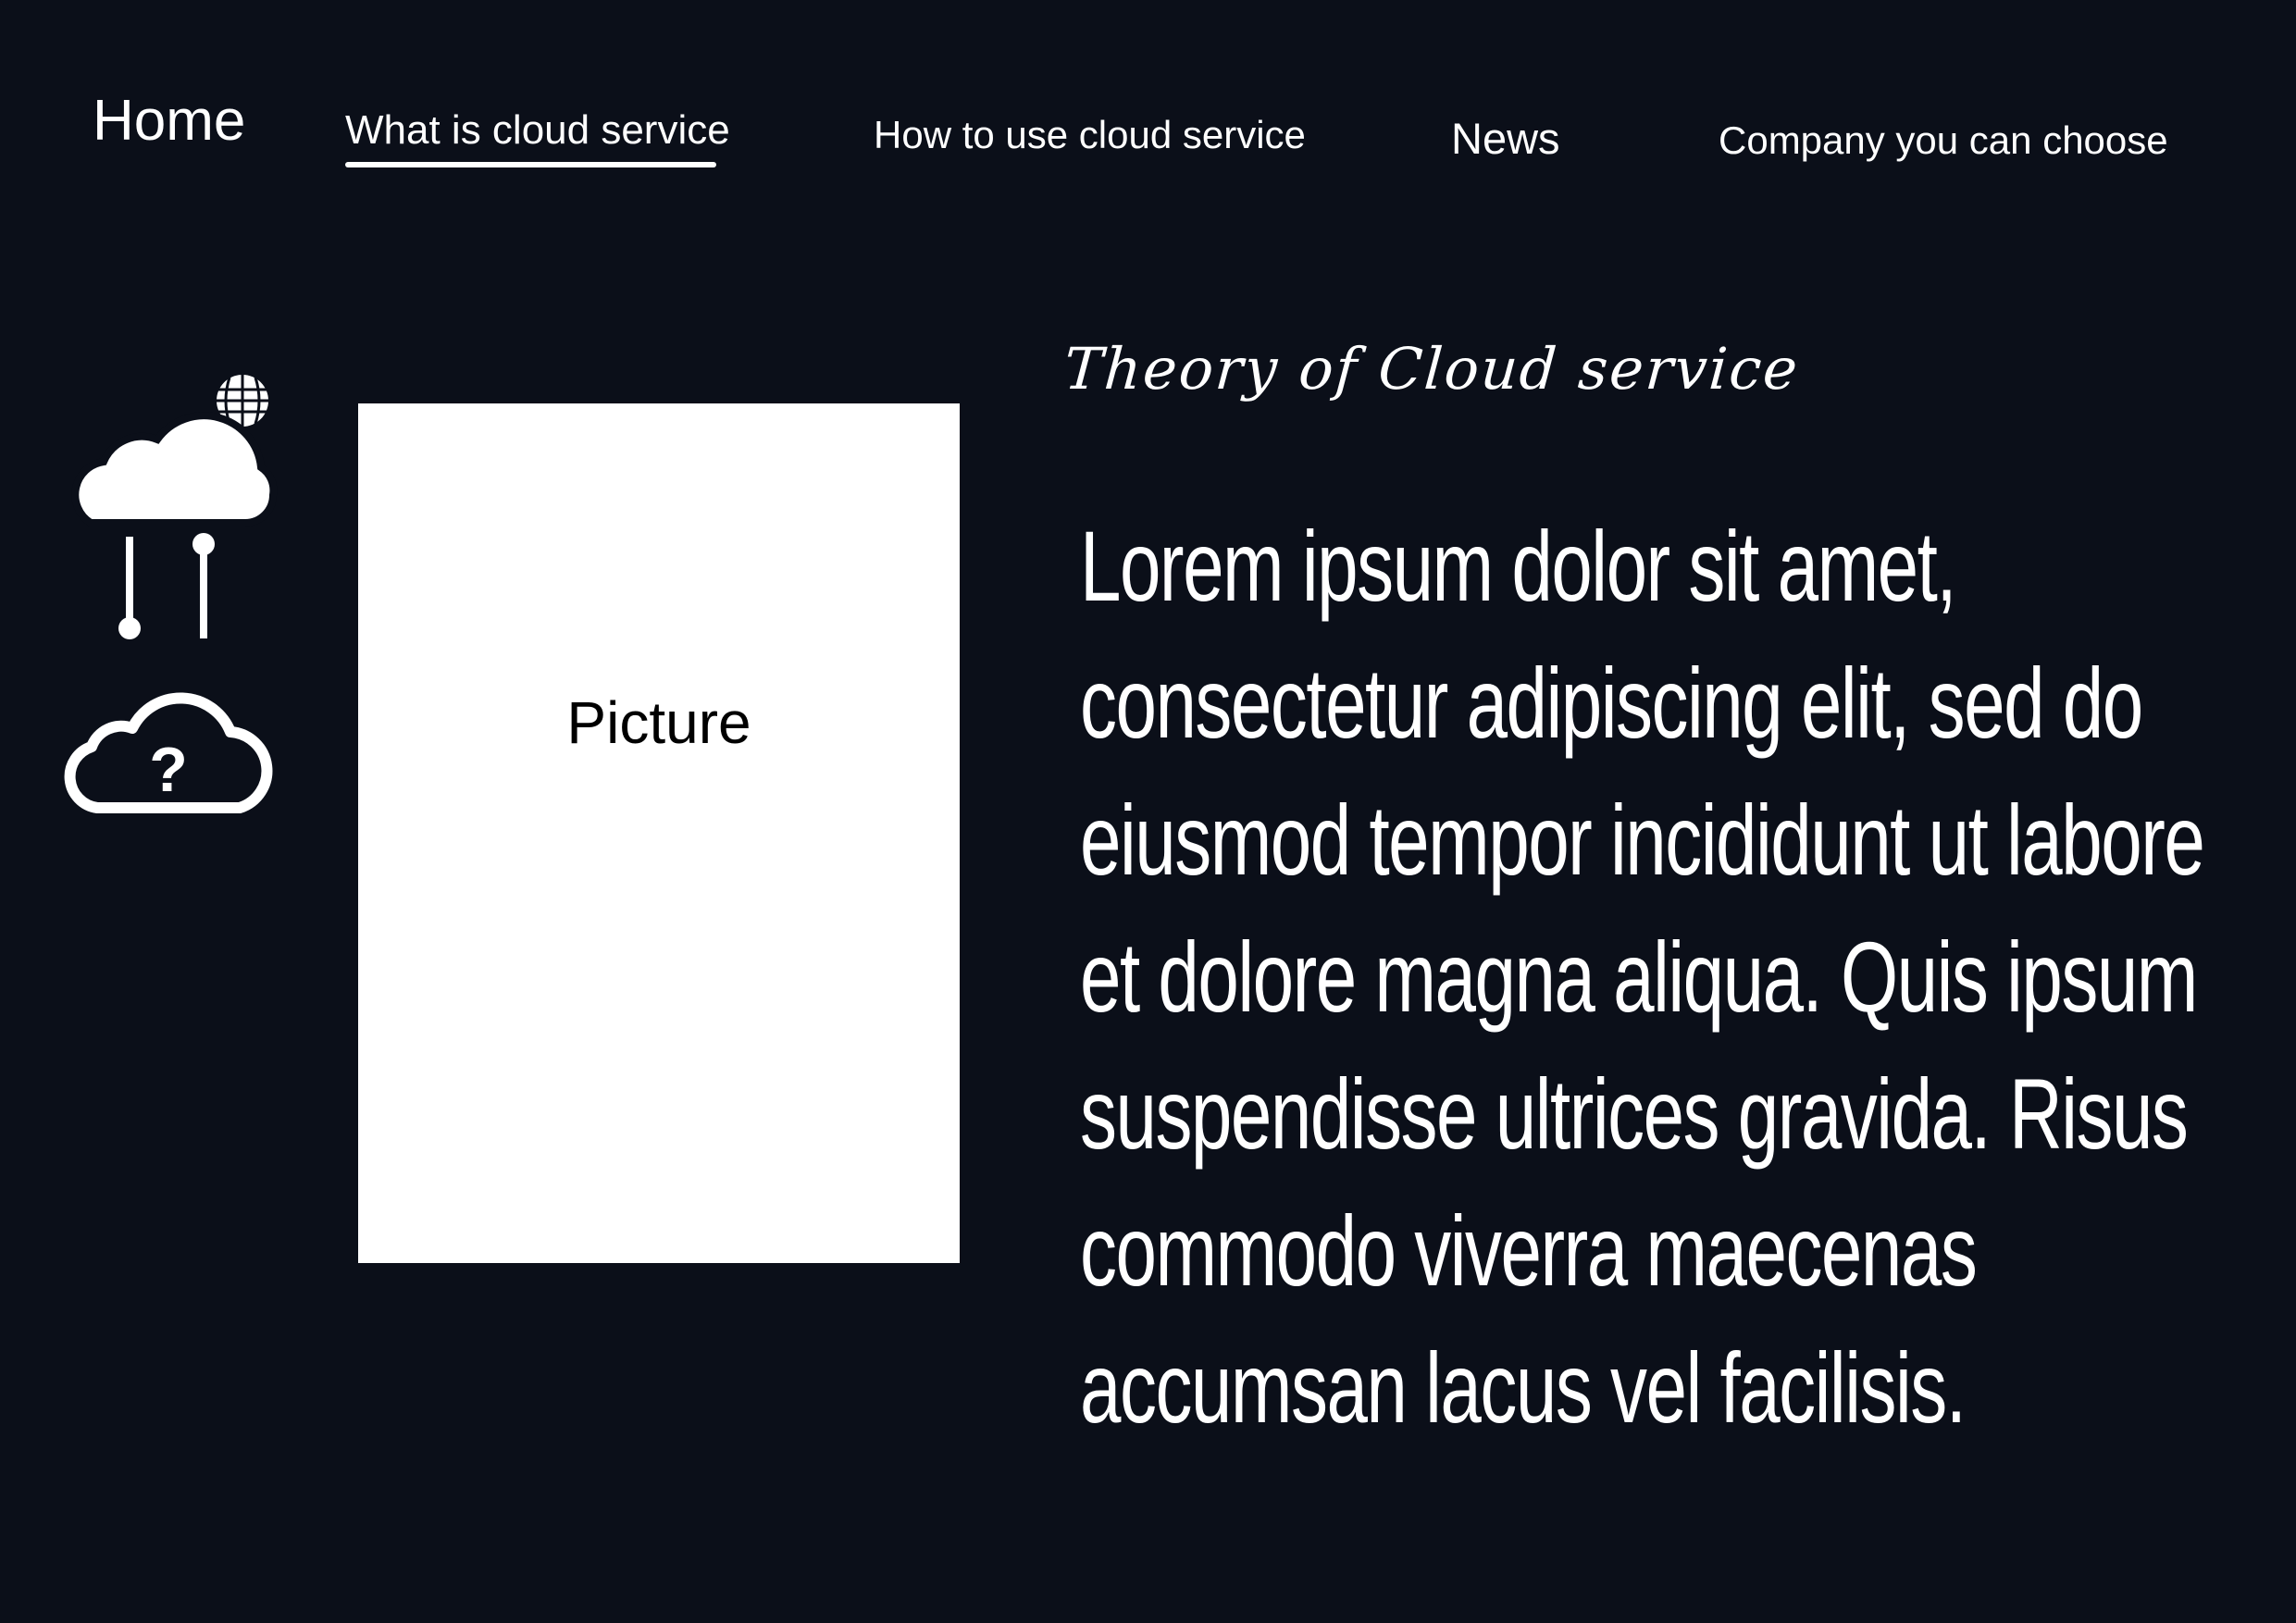  Describe the element at coordinates (1506, 138) in the screenshot. I see `nav-news-link: News` at that location.